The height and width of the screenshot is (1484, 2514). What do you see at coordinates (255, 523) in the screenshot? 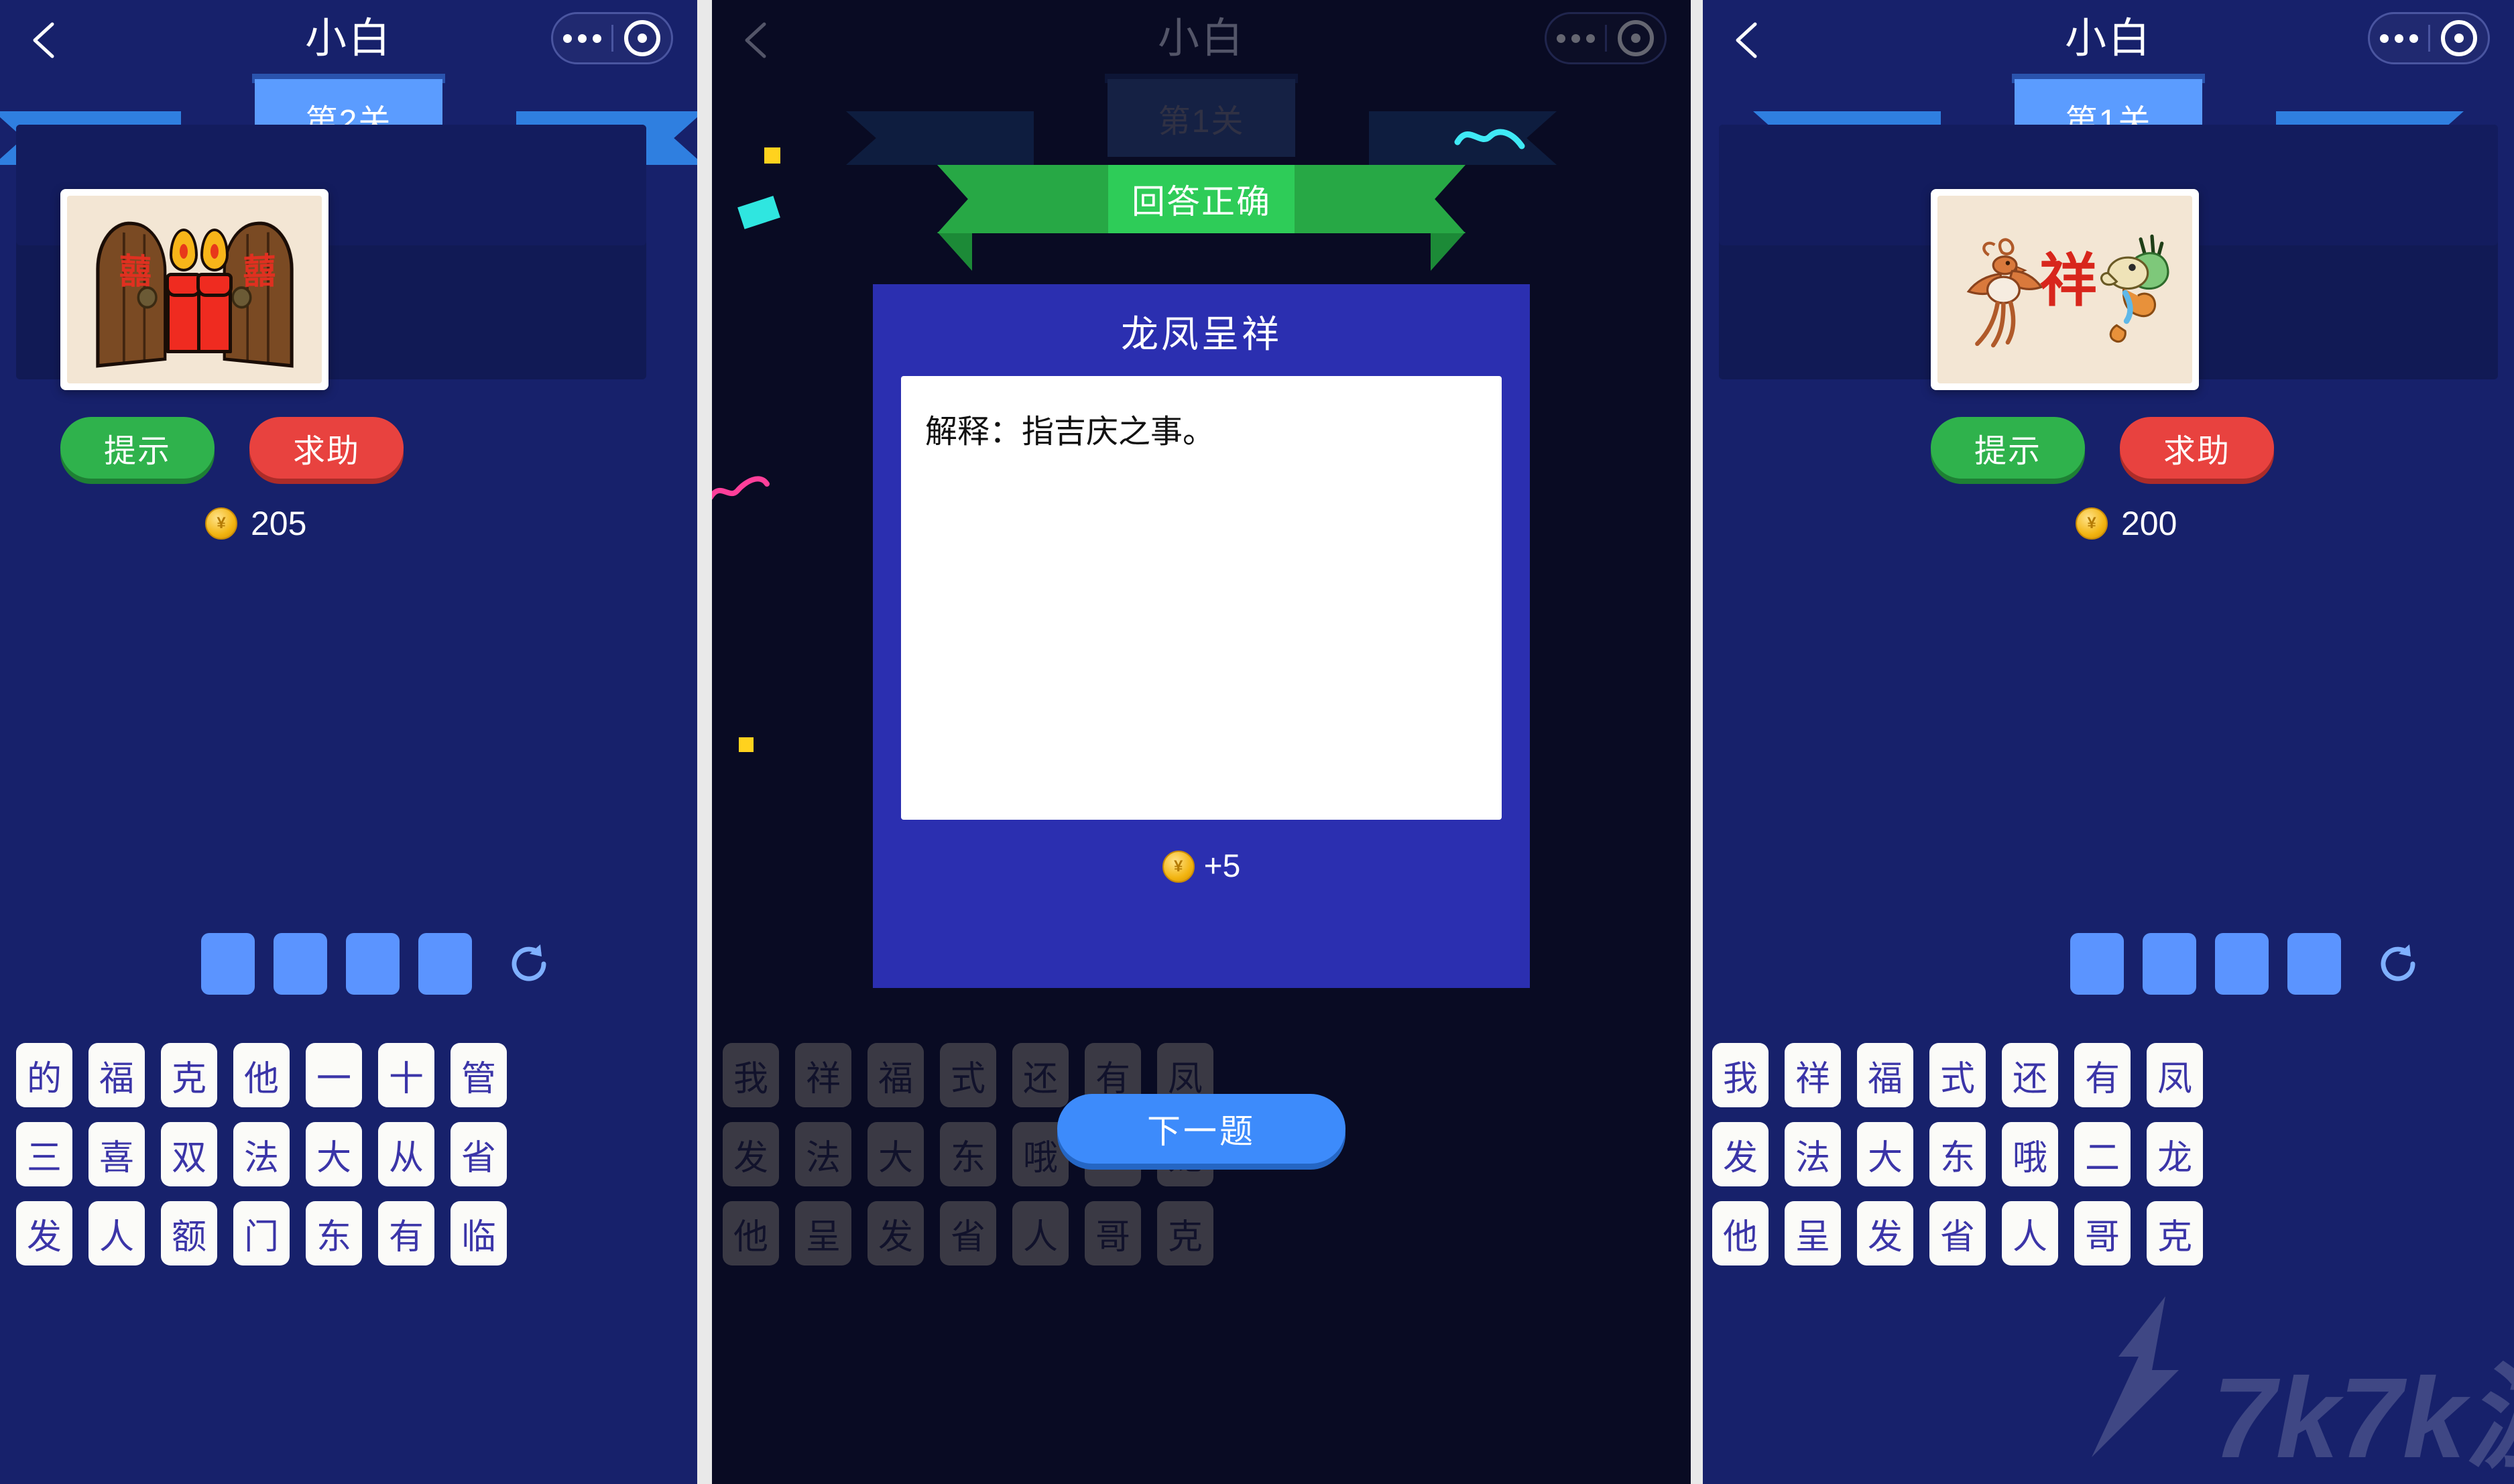
I see `coin-balance: ¥ 205` at bounding box center [255, 523].